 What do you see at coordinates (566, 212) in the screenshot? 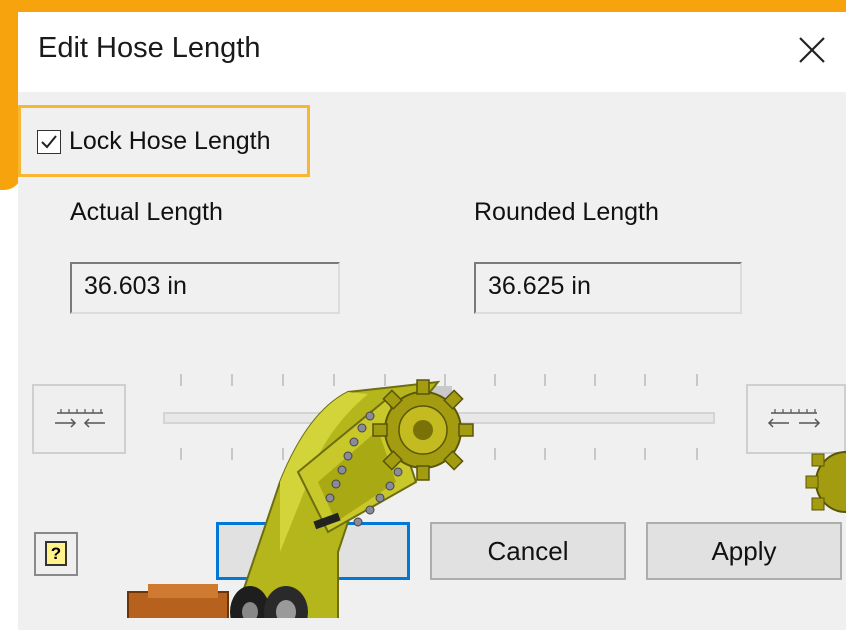
I see `rounded-length-label: Rounded Length` at bounding box center [566, 212].